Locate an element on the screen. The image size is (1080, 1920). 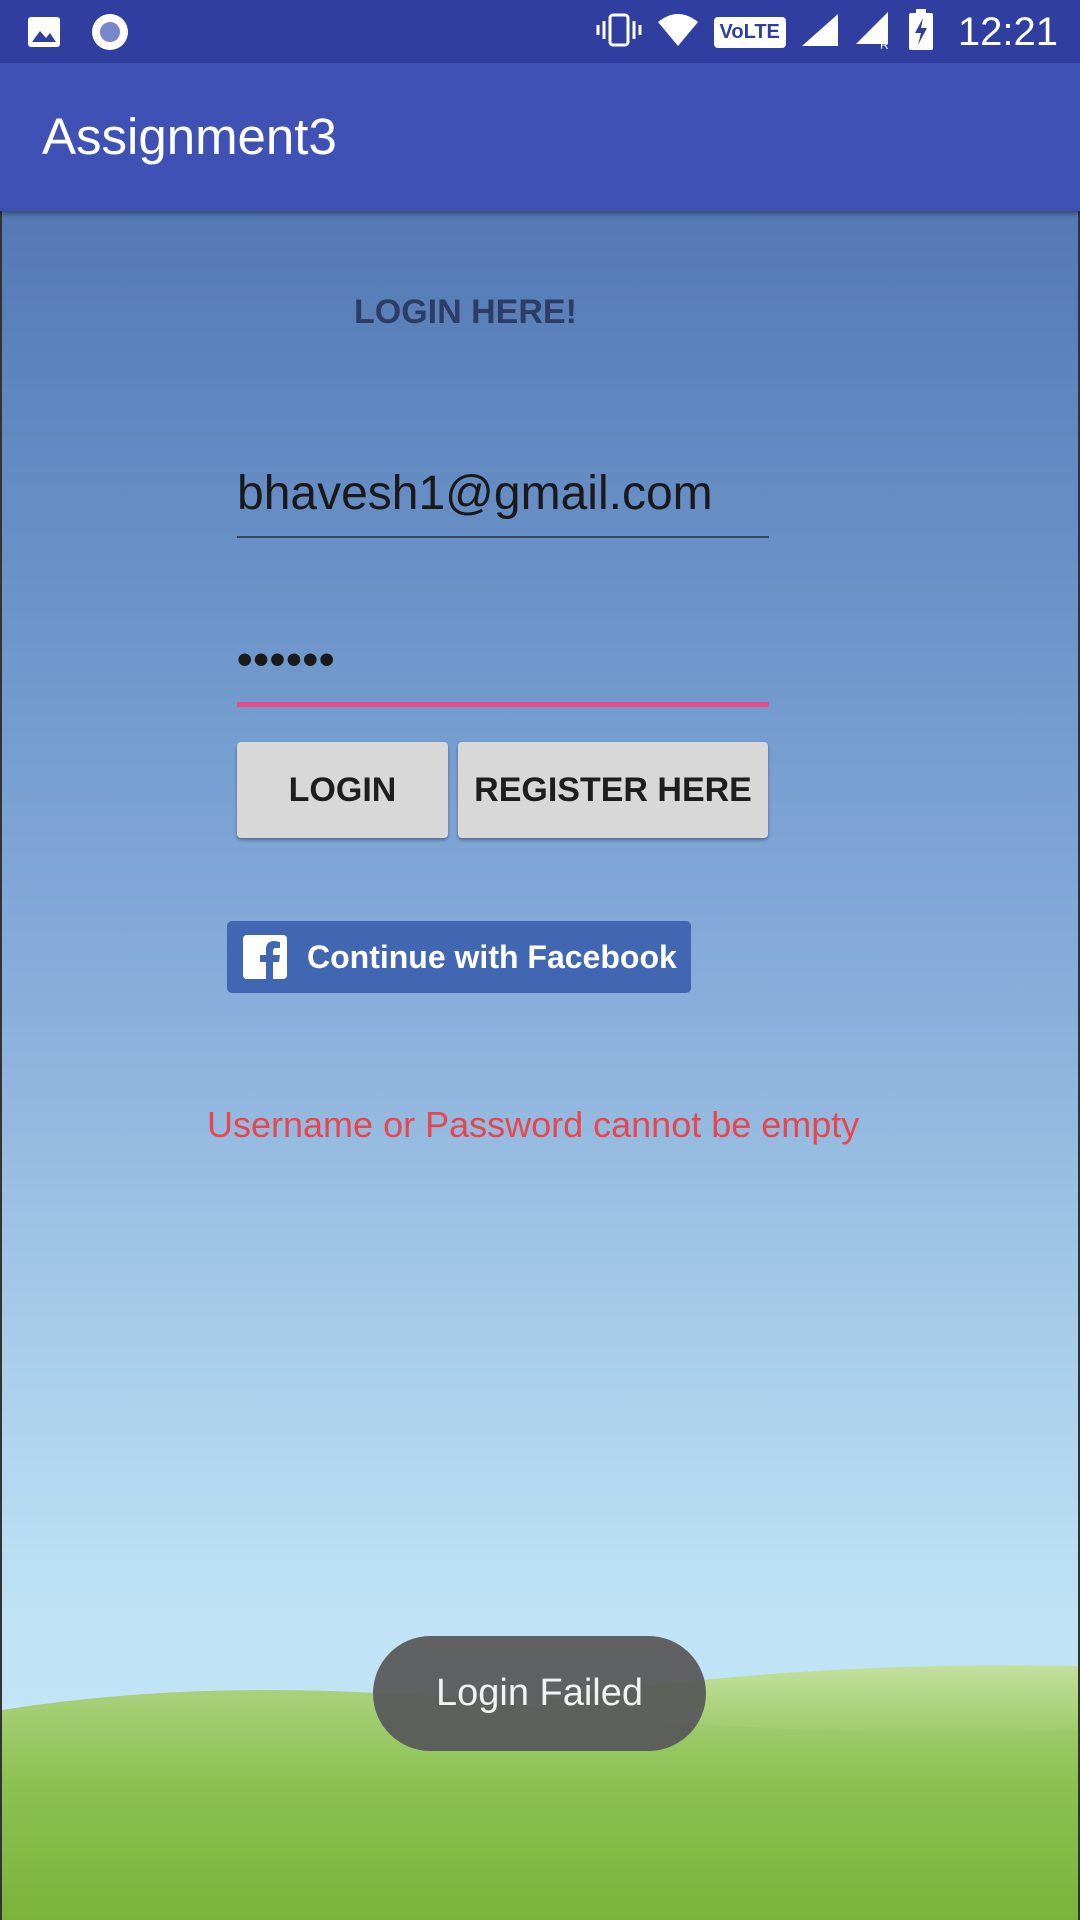
signal-icon is located at coordinates (820, 32).